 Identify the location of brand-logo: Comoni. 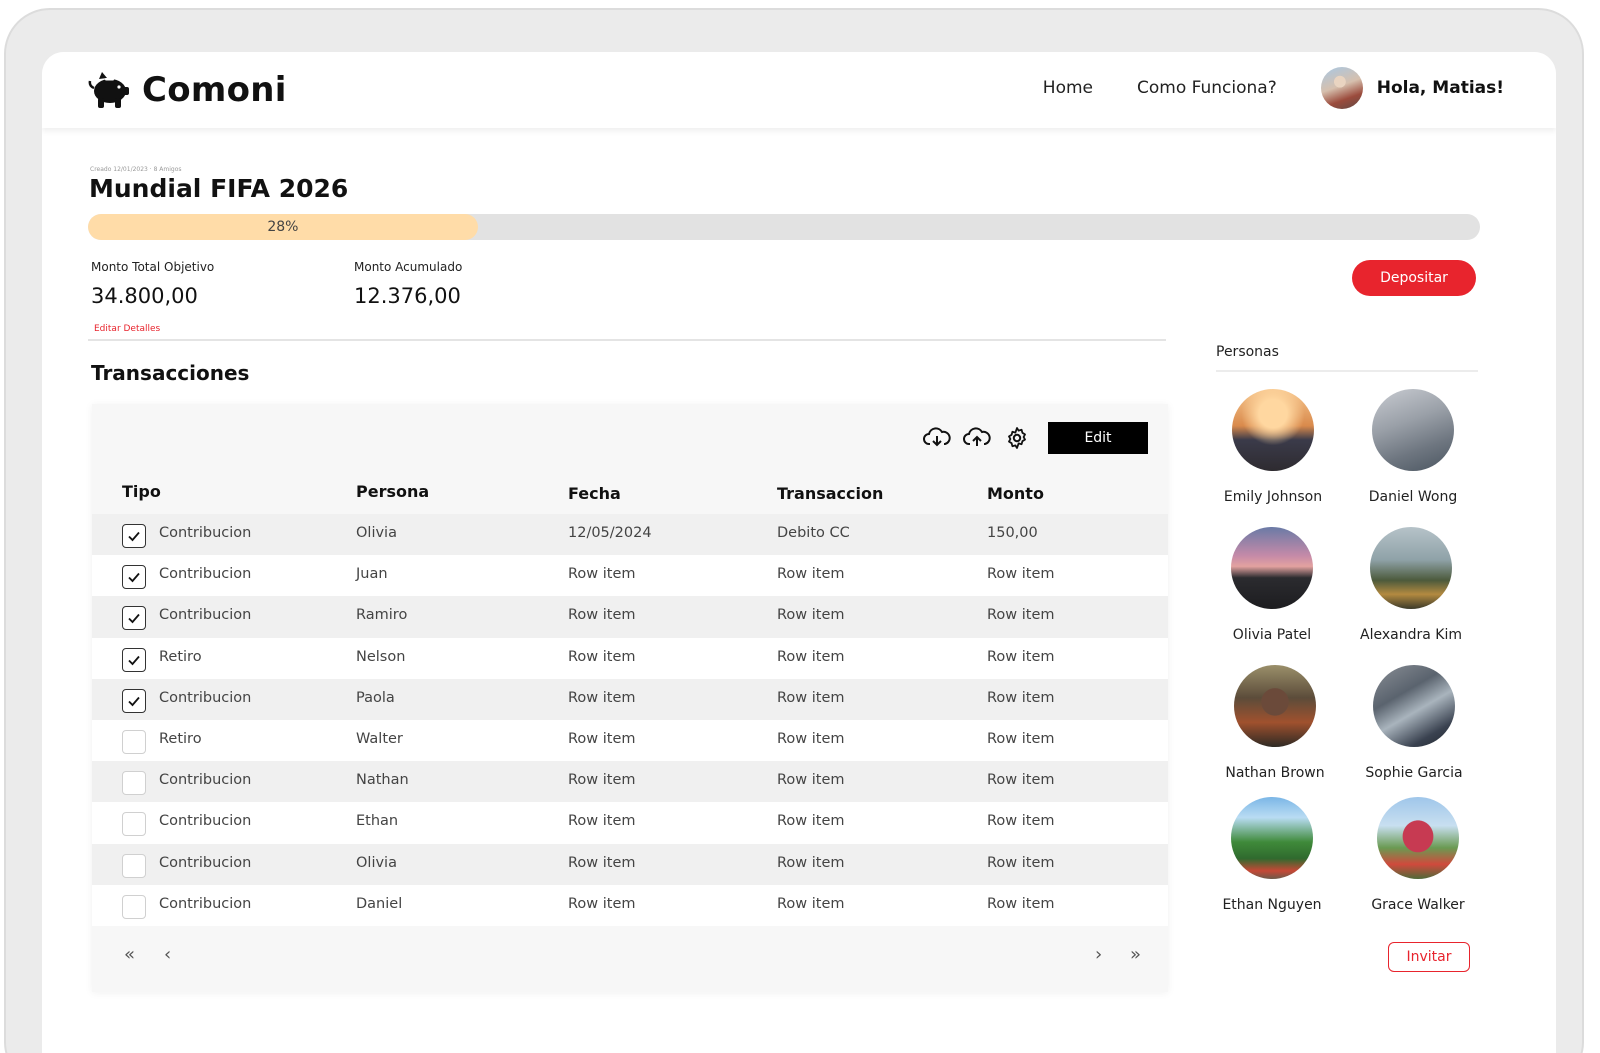
(187, 90).